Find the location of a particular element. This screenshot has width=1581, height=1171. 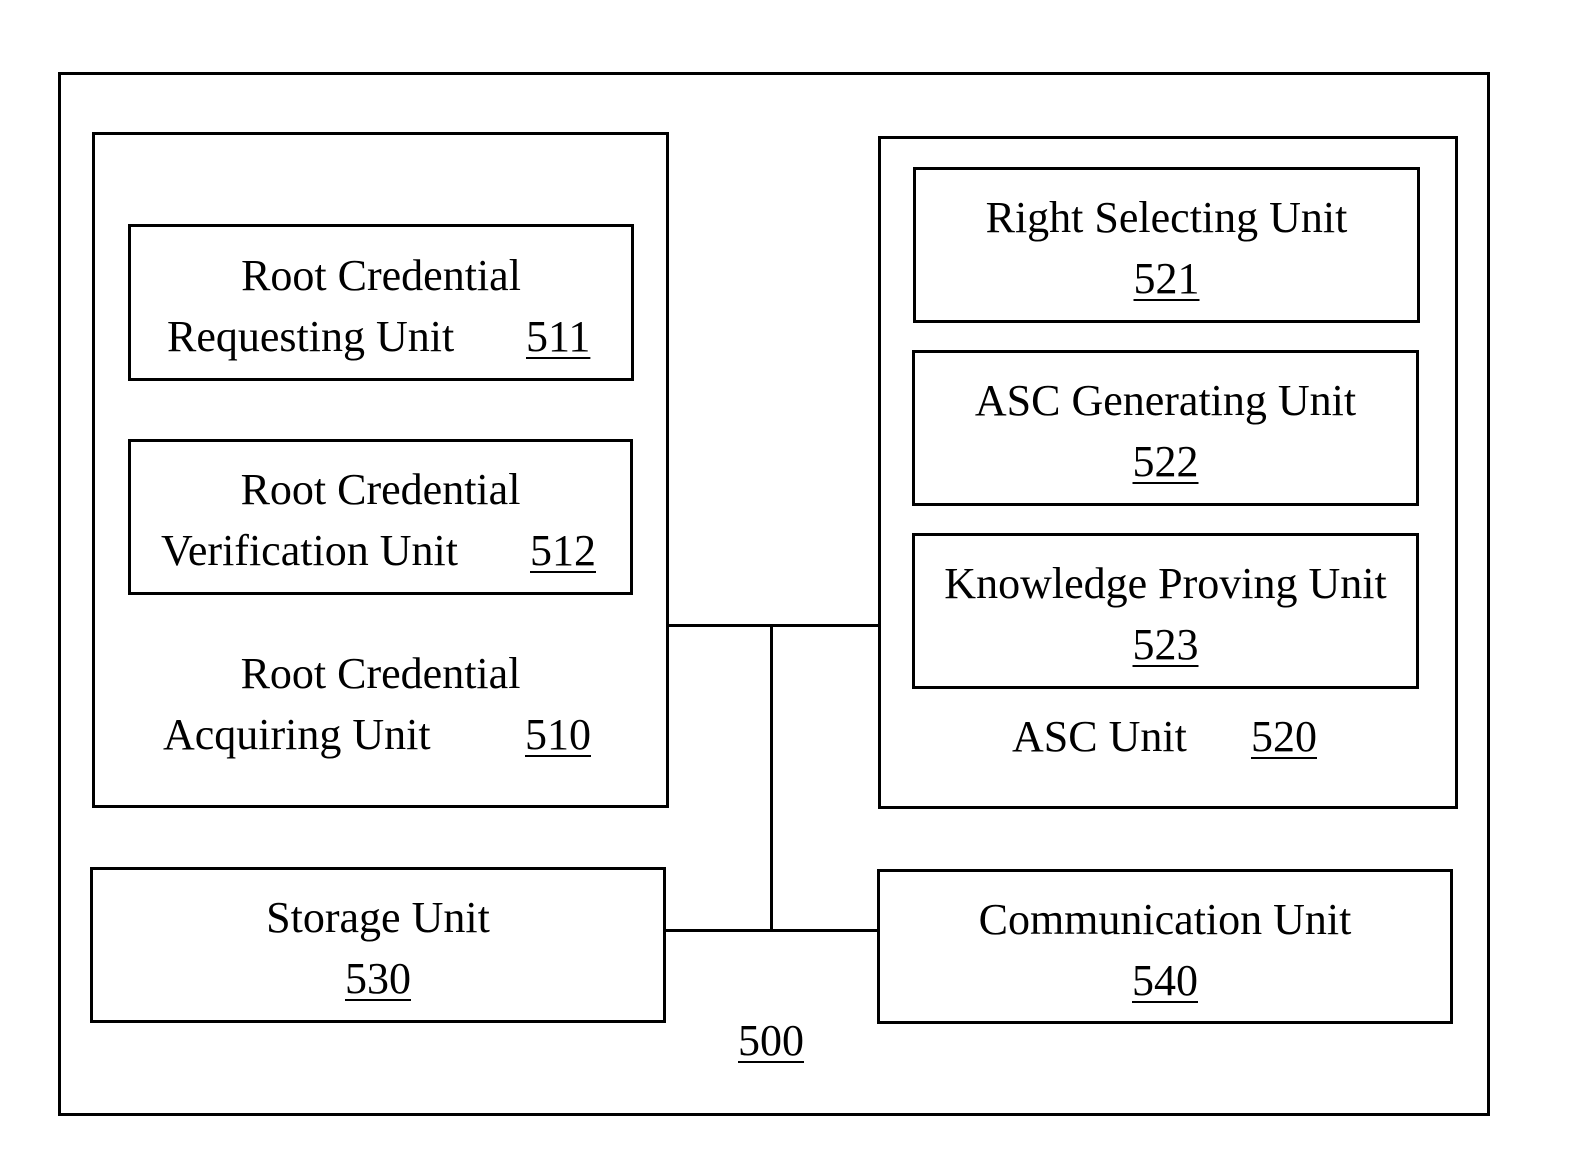

unit-520-ref: 520 is located at coordinates (1284, 736).